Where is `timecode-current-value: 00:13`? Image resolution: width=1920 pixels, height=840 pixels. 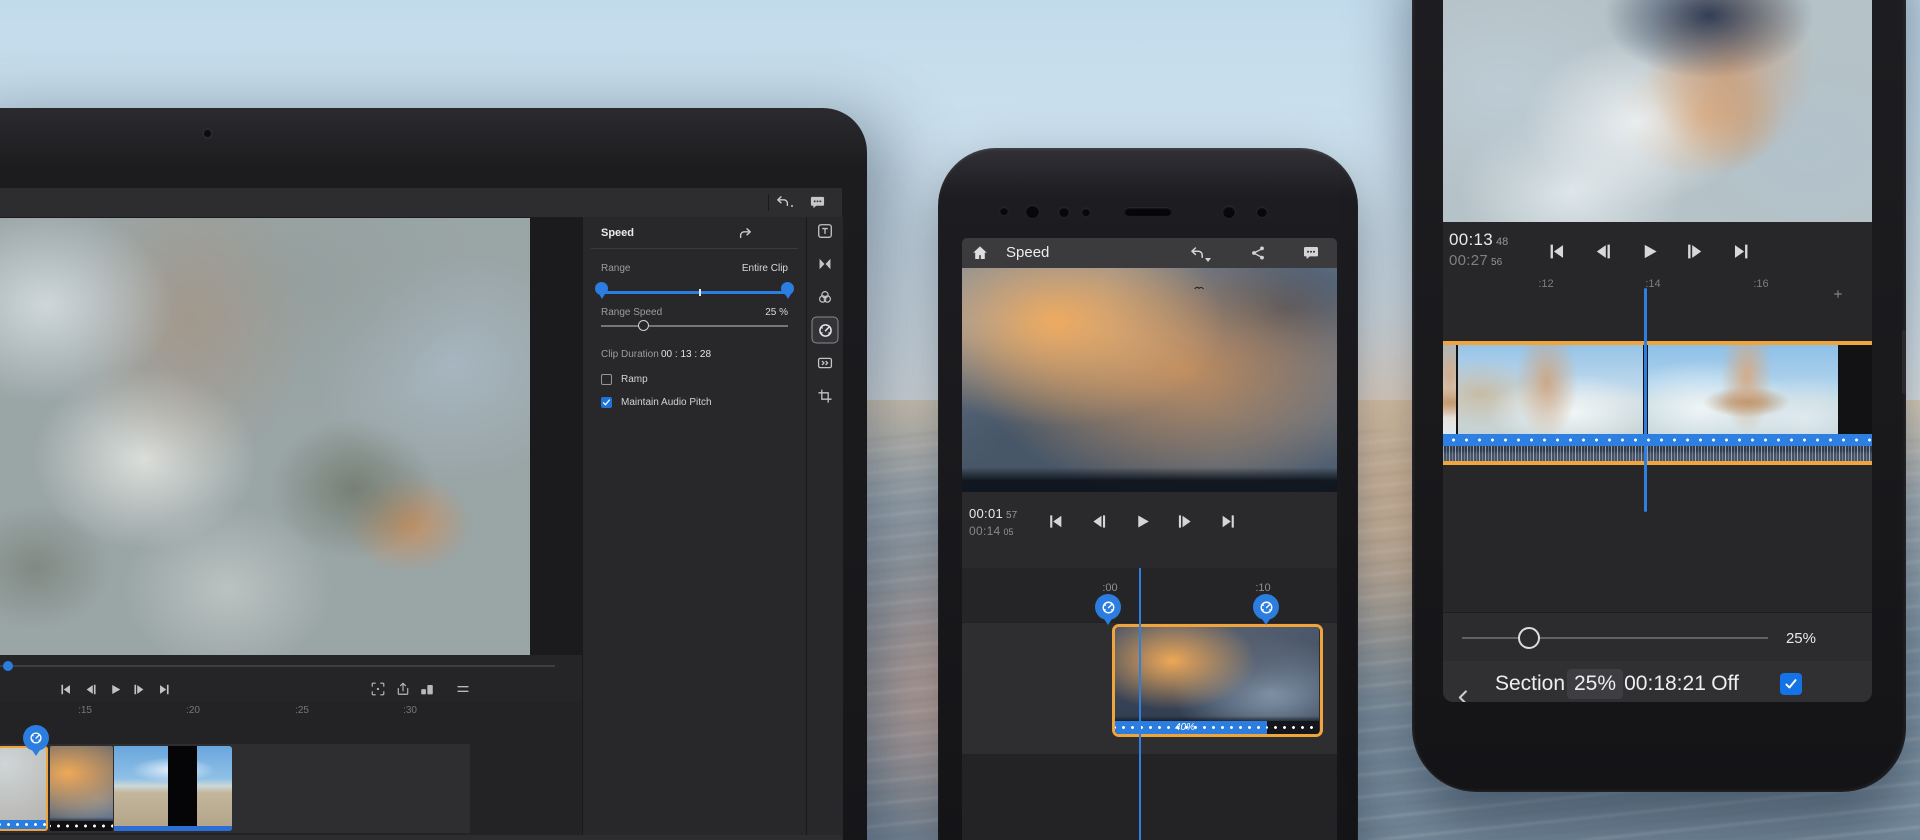
timecode-current-value: 00:13 is located at coordinates (1471, 239).